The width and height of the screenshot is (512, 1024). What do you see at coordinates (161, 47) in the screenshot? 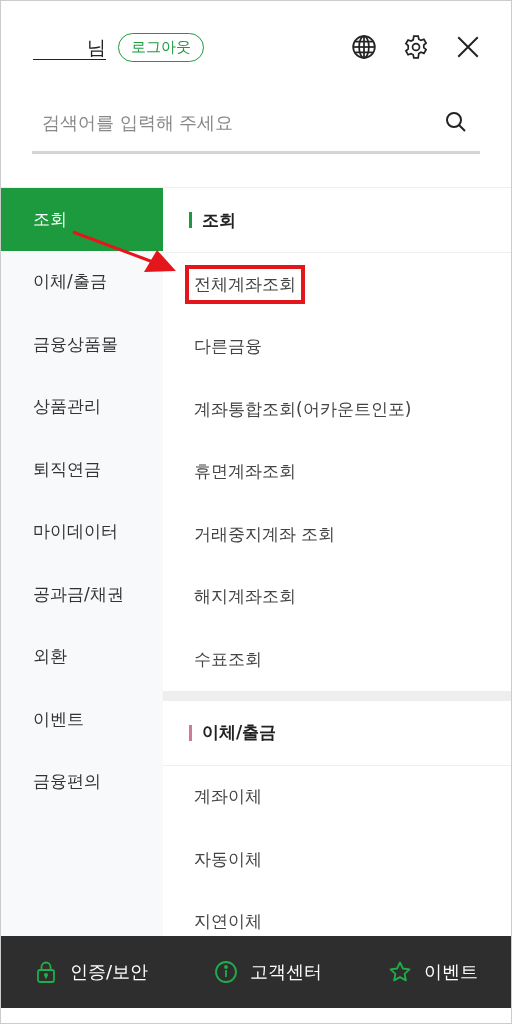
I see `logout-button: 로그아웃` at bounding box center [161, 47].